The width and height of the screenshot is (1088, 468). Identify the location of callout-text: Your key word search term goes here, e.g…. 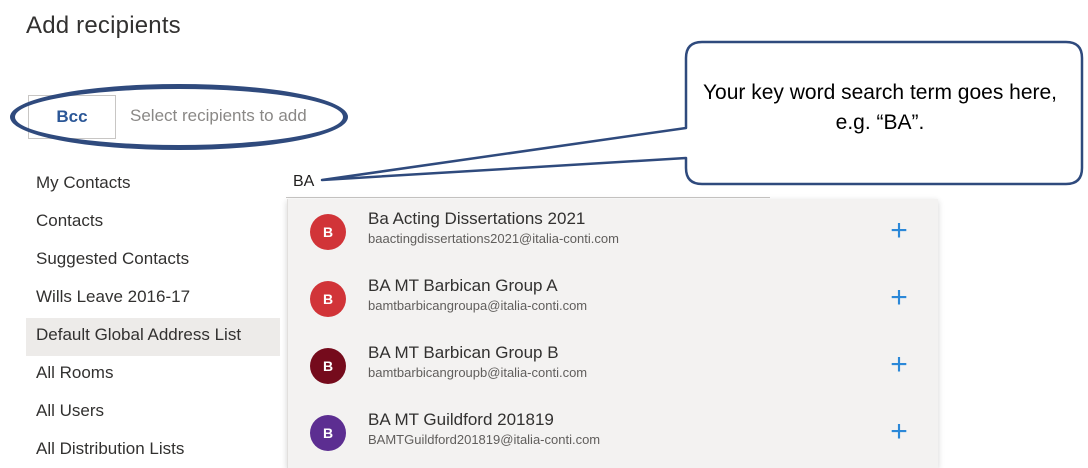
(880, 107).